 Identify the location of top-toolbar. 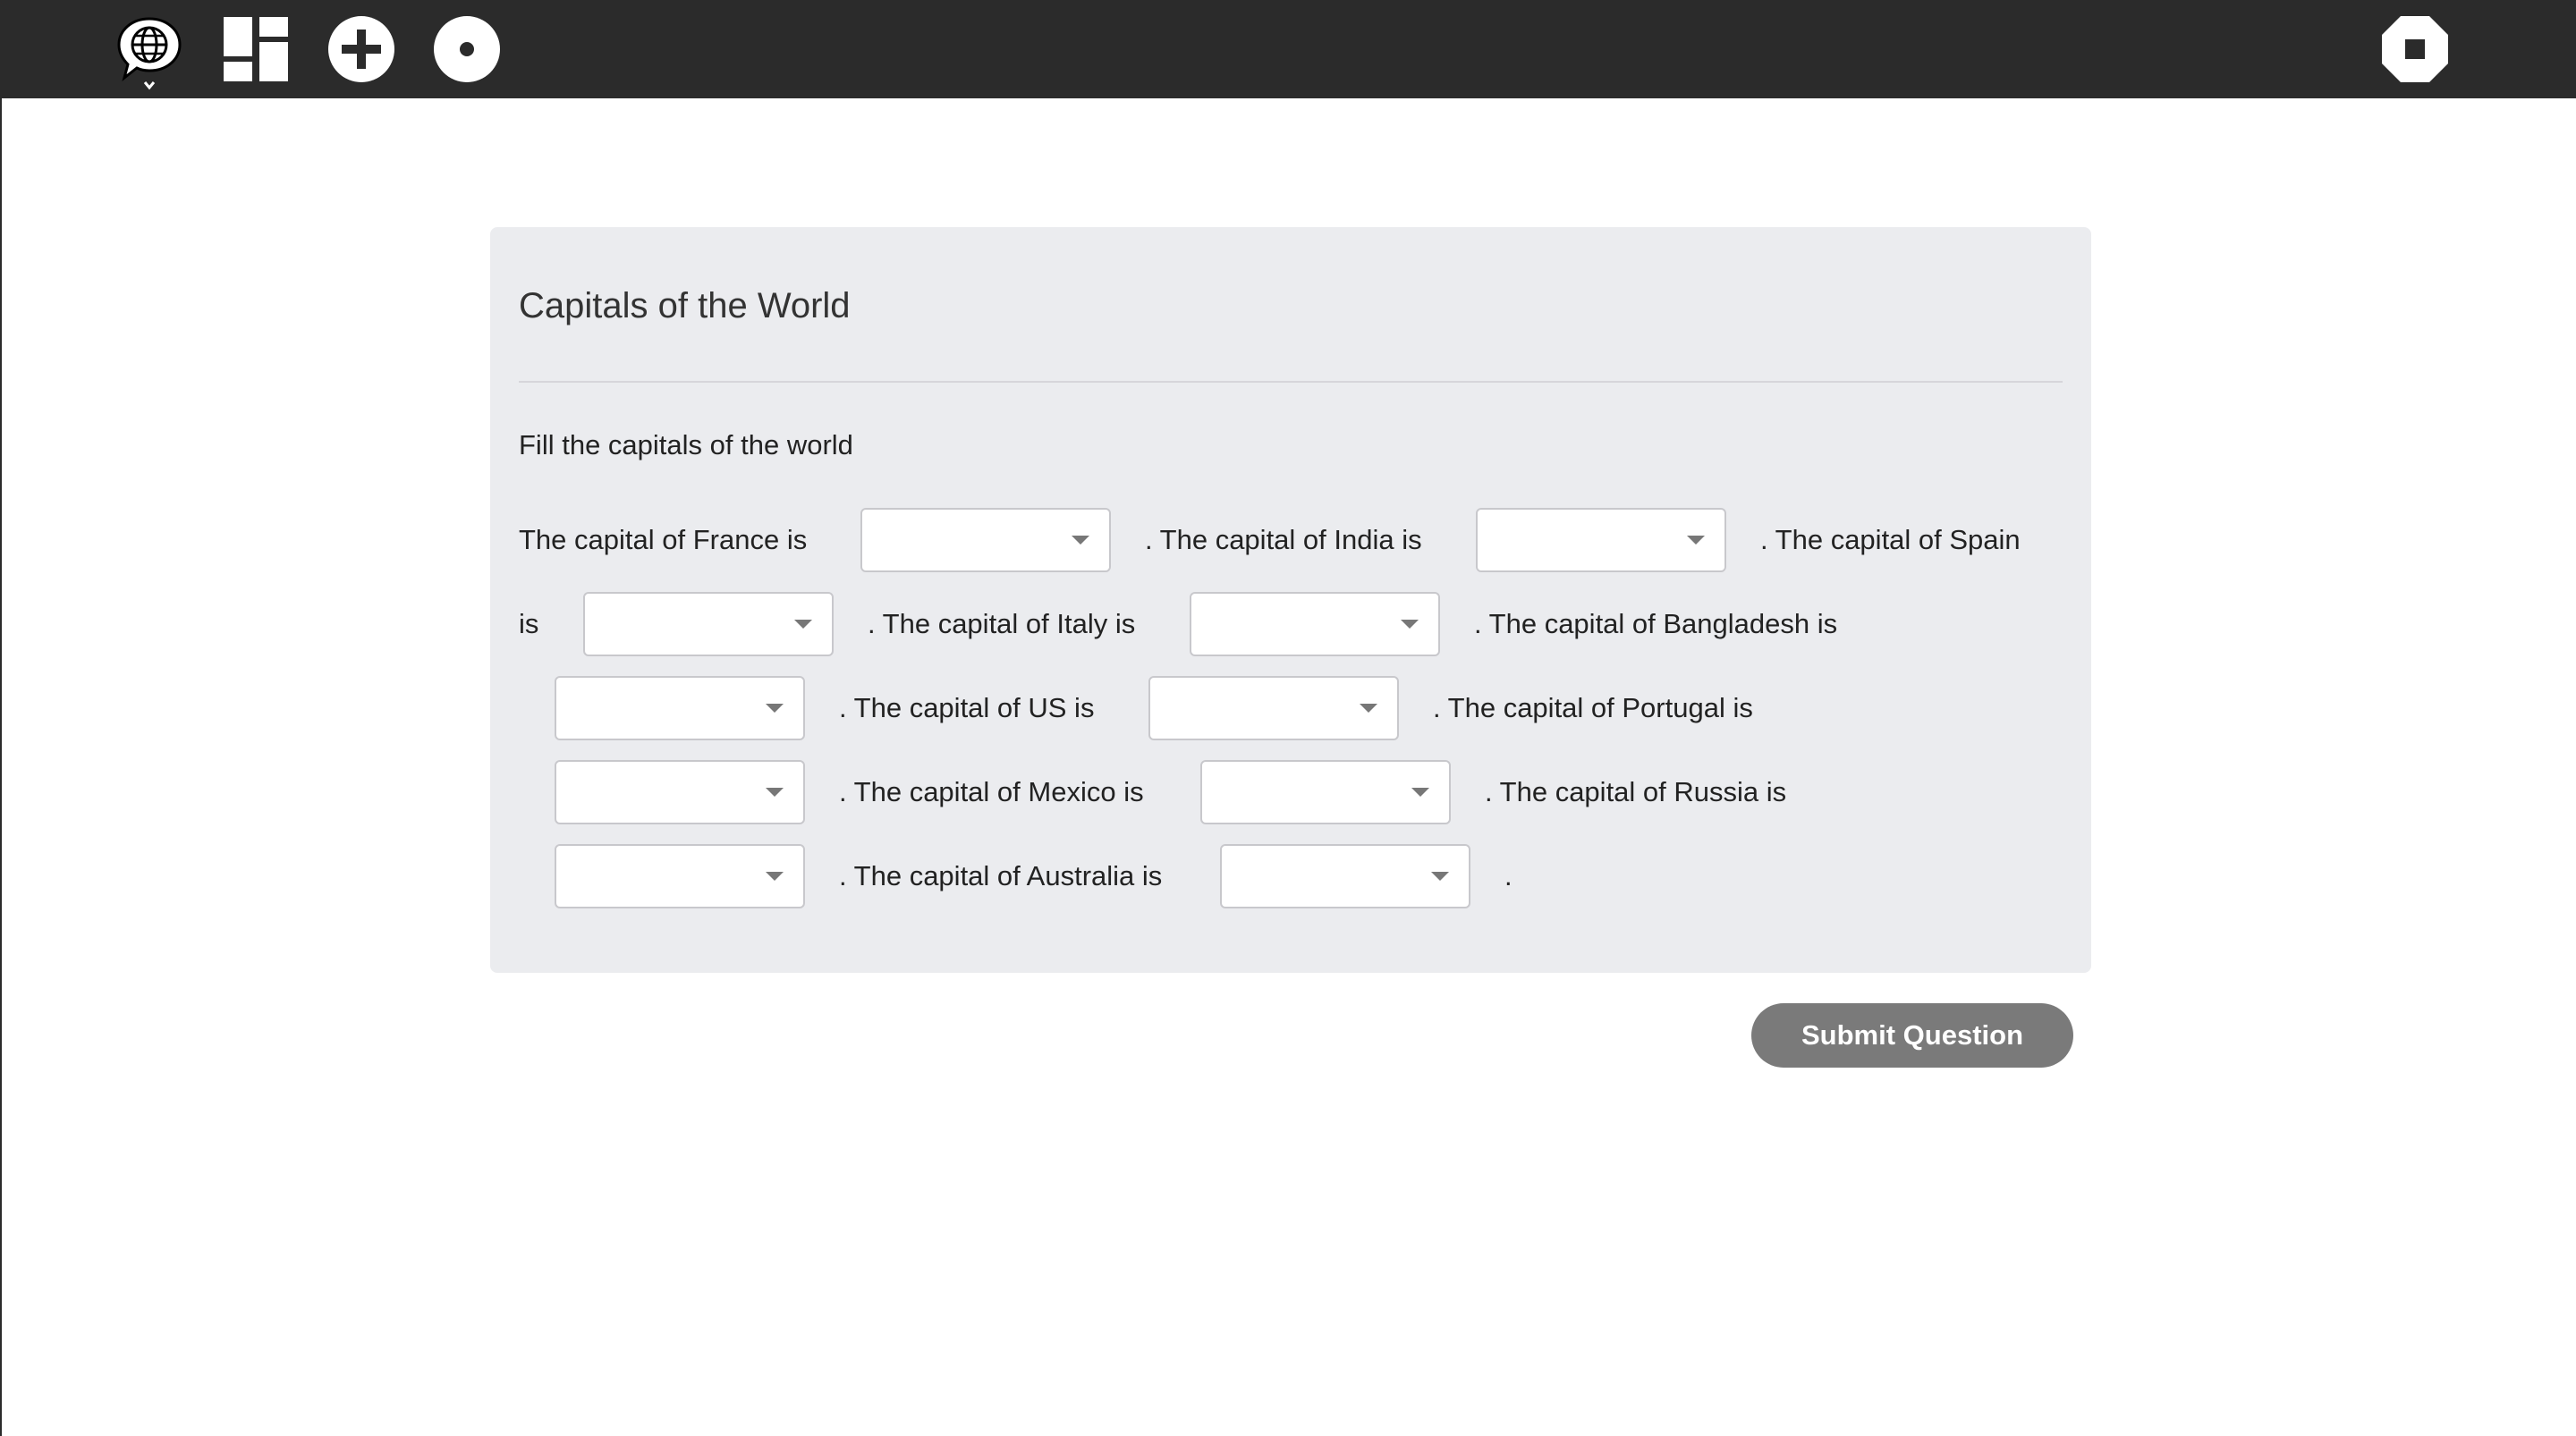
(1289, 49).